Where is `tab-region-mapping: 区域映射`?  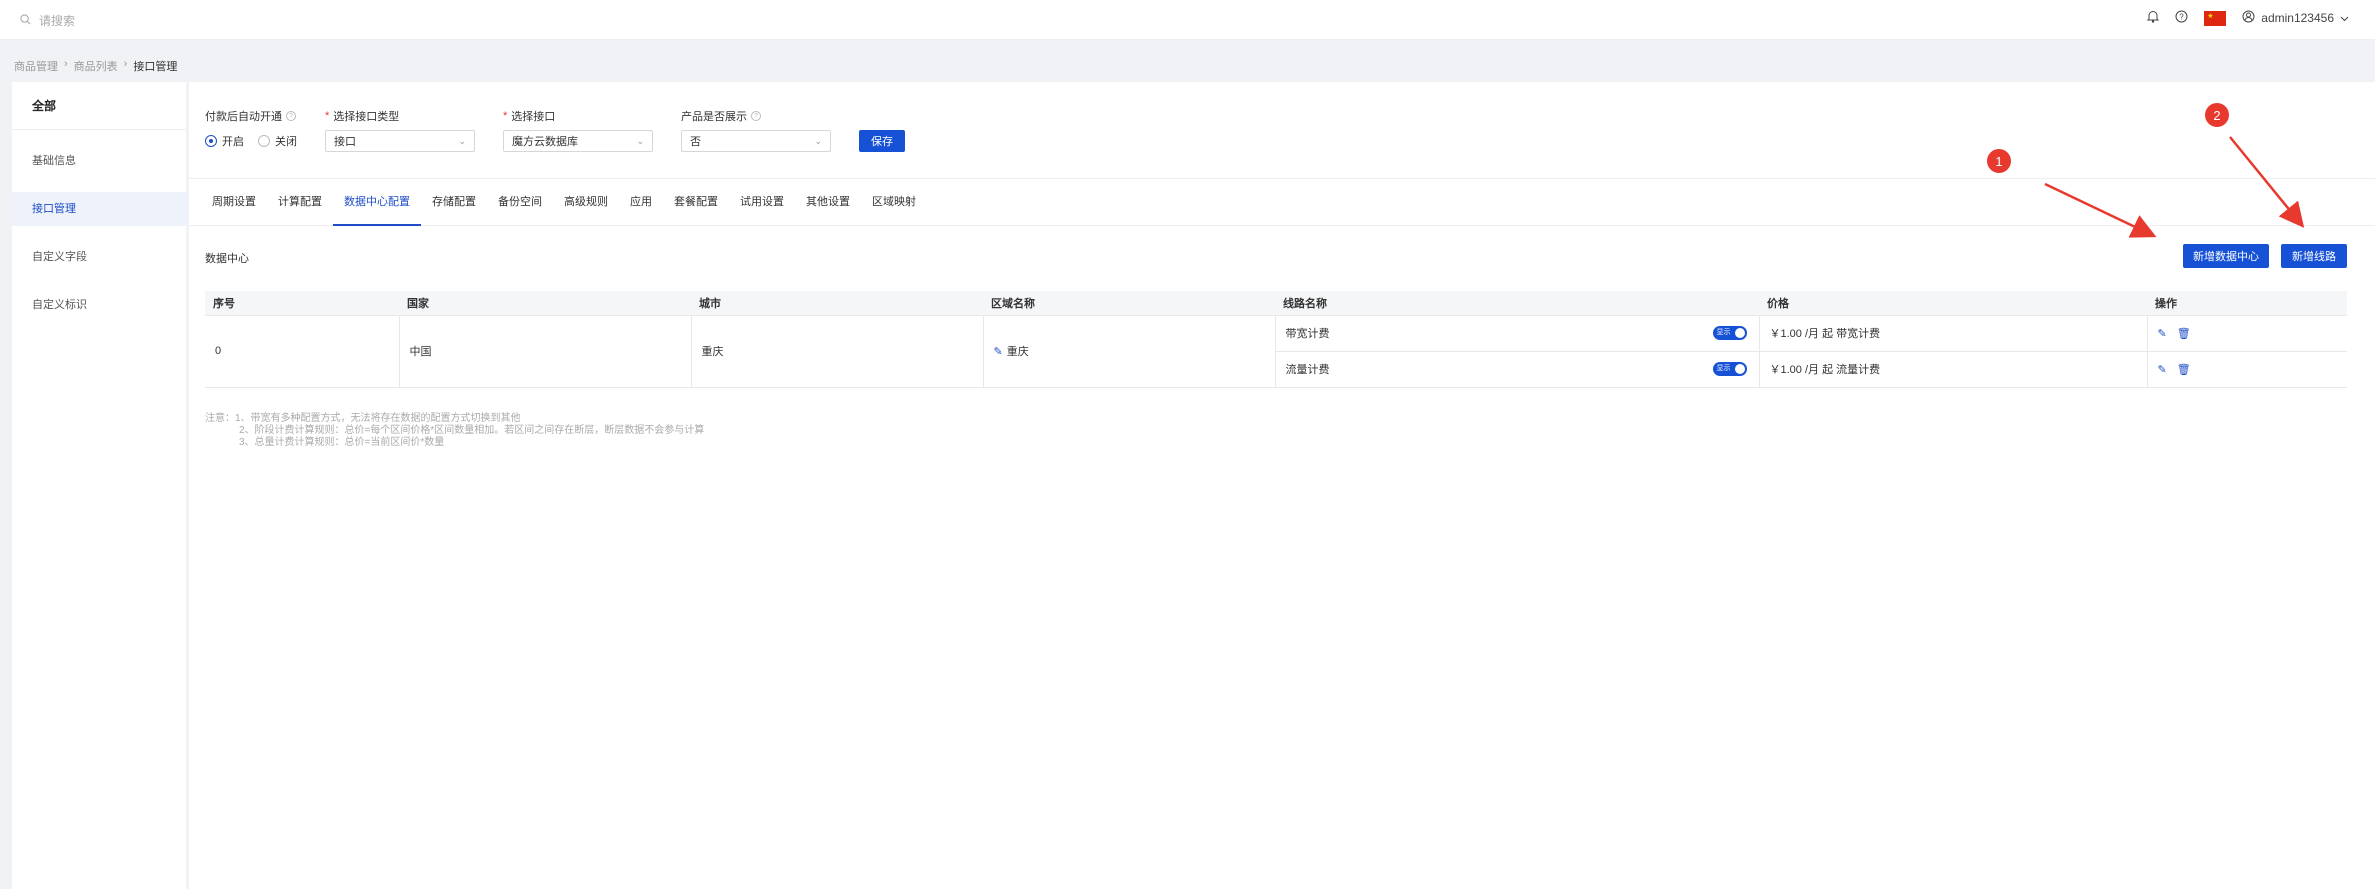 tab-region-mapping: 区域映射 is located at coordinates (894, 202).